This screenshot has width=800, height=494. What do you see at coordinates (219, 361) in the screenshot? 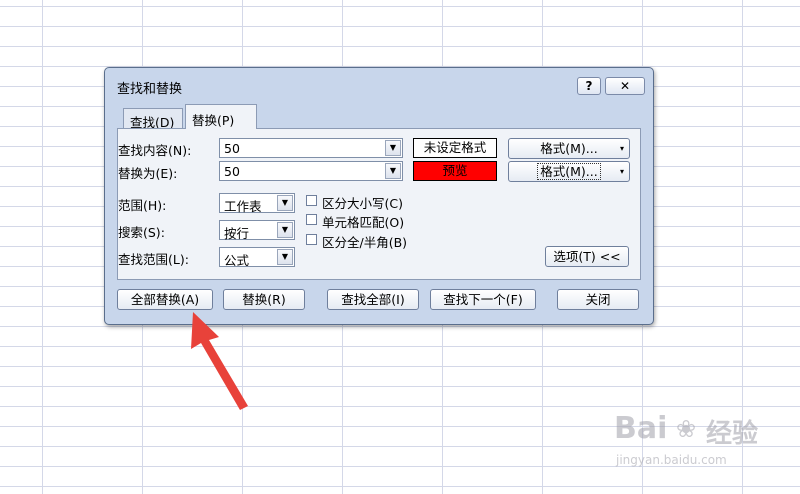
I see `annotation-arrow-shape` at bounding box center [219, 361].